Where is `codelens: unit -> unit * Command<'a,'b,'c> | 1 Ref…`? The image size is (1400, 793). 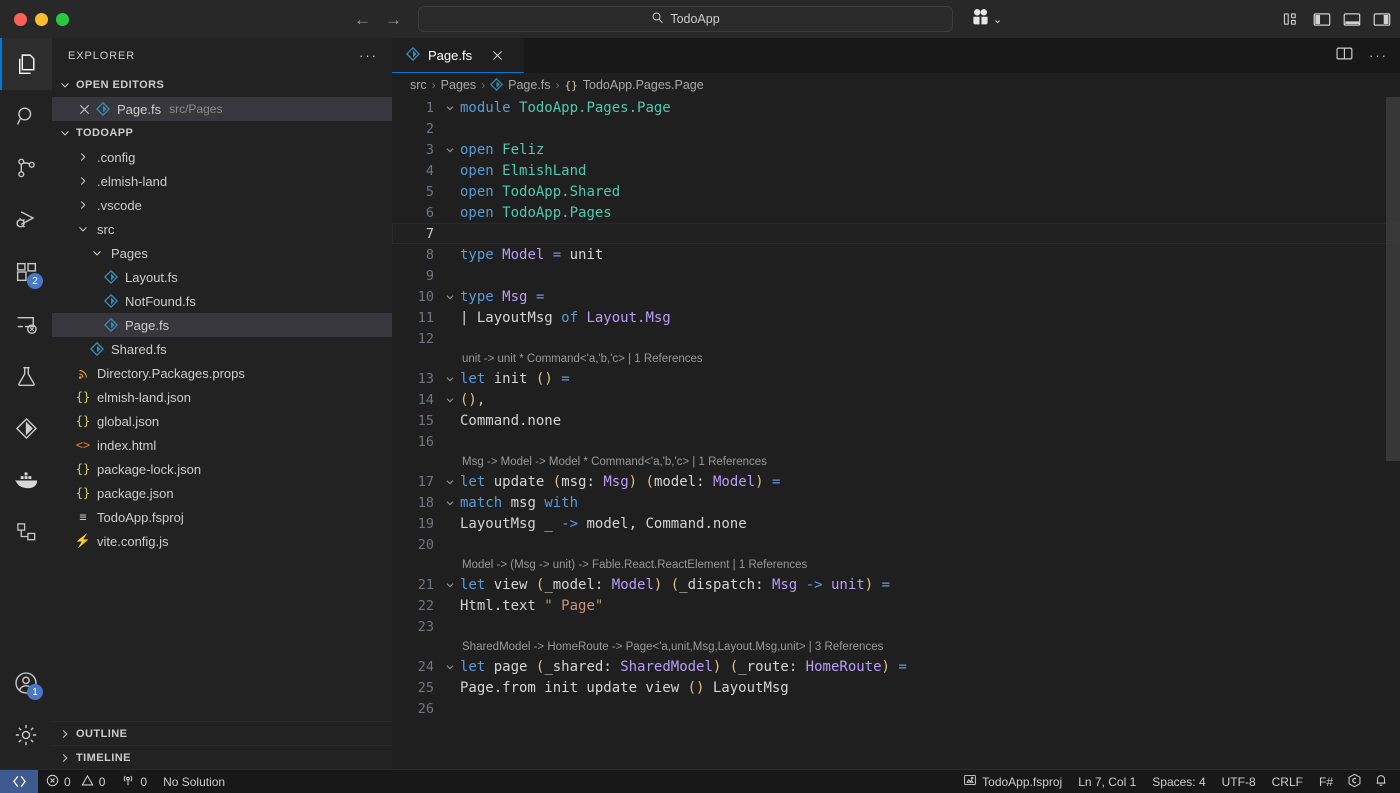 codelens: unit -> unit * Command<'a,'b,'c> | 1 Ref… is located at coordinates (896, 358).